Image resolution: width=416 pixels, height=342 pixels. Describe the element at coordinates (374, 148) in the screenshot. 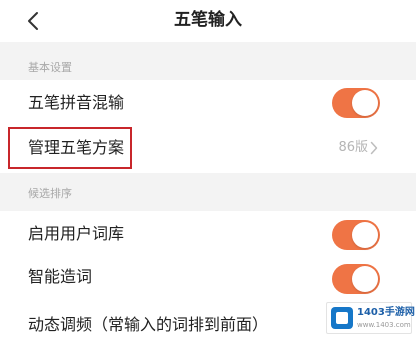

I see `chevron-right-icon` at that location.